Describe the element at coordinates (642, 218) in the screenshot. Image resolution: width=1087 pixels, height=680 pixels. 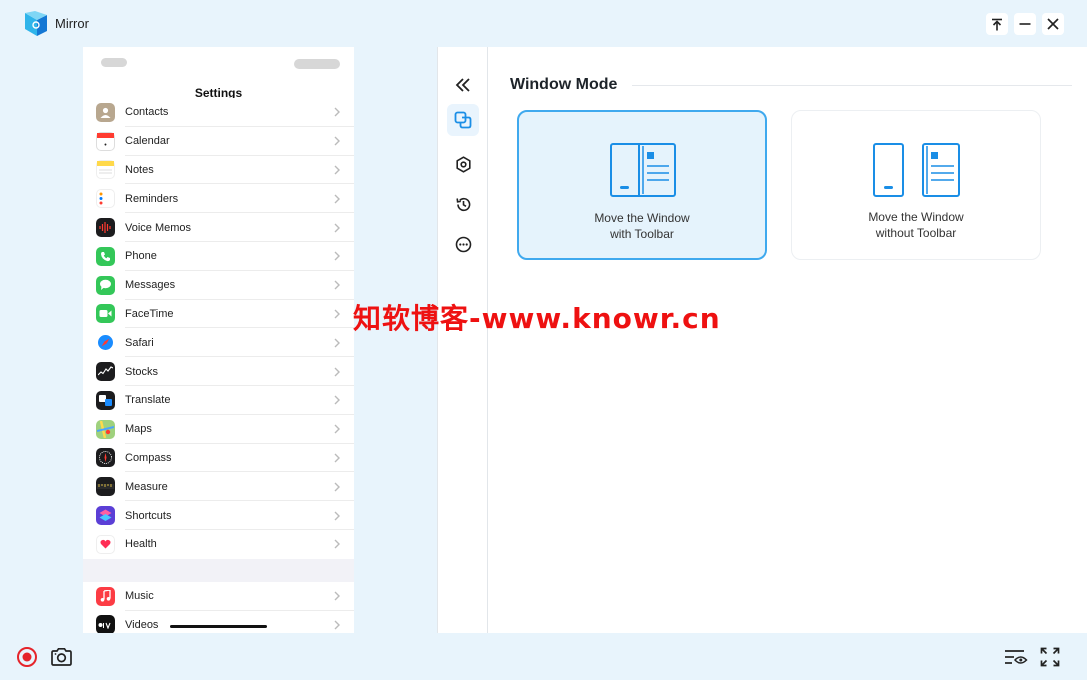
I see `mode-option-line1: Move the Window` at that location.